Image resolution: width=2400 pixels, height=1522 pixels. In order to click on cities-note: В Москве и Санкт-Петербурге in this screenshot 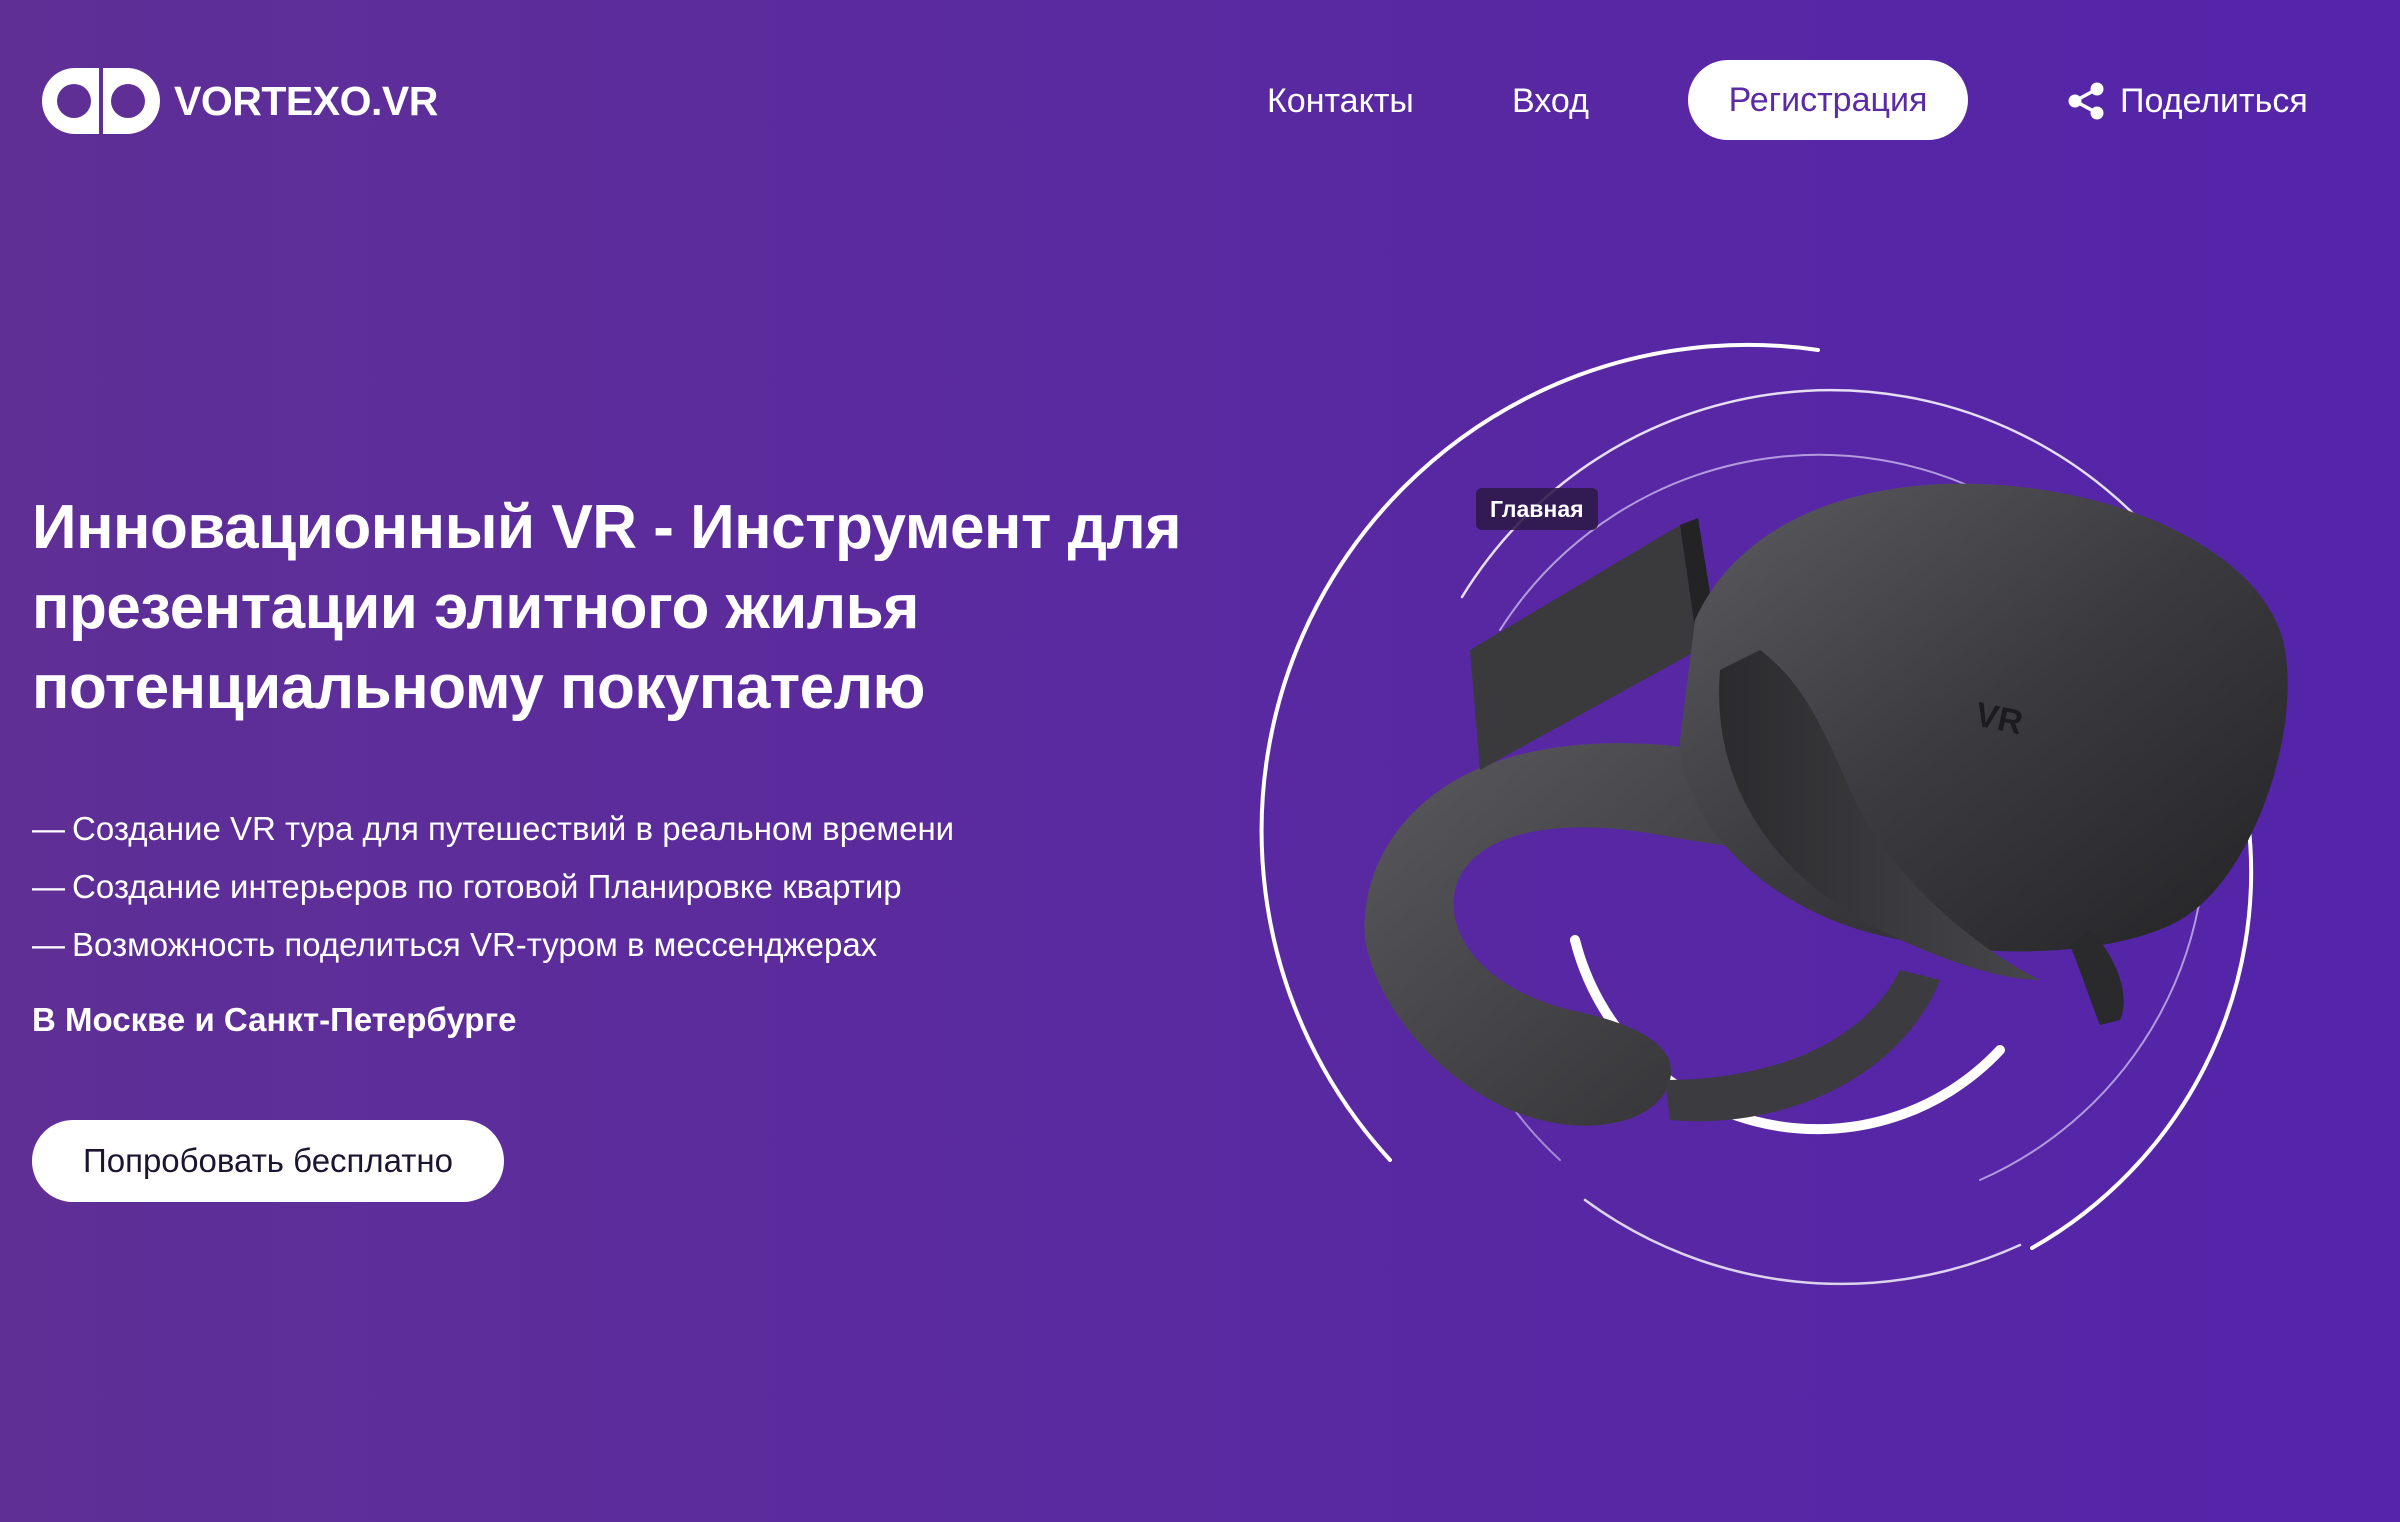, I will do `click(274, 1019)`.